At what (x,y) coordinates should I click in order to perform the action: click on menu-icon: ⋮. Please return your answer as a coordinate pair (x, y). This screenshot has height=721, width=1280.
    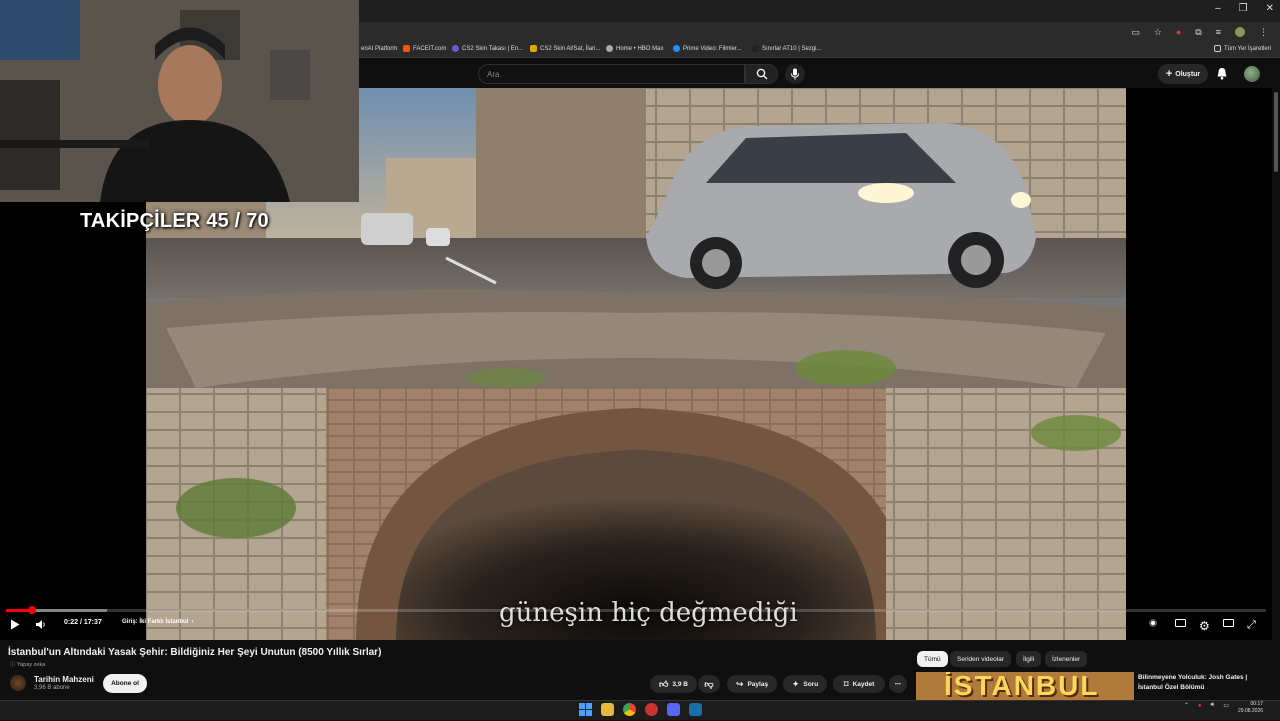
    Looking at the image, I should click on (1263, 32).